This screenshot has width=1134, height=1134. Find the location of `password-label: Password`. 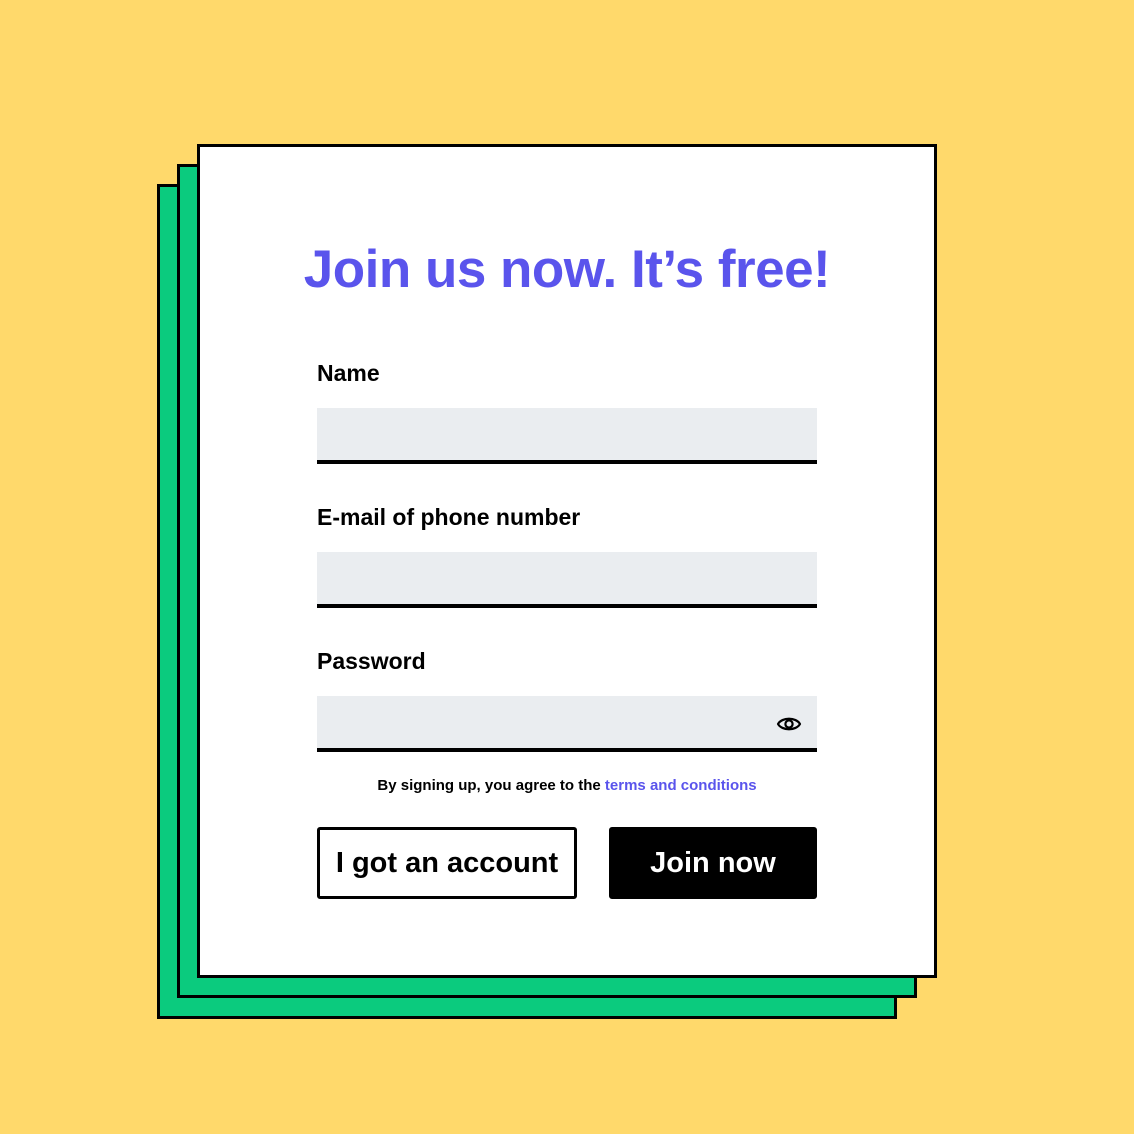

password-label: Password is located at coordinates (371, 661).